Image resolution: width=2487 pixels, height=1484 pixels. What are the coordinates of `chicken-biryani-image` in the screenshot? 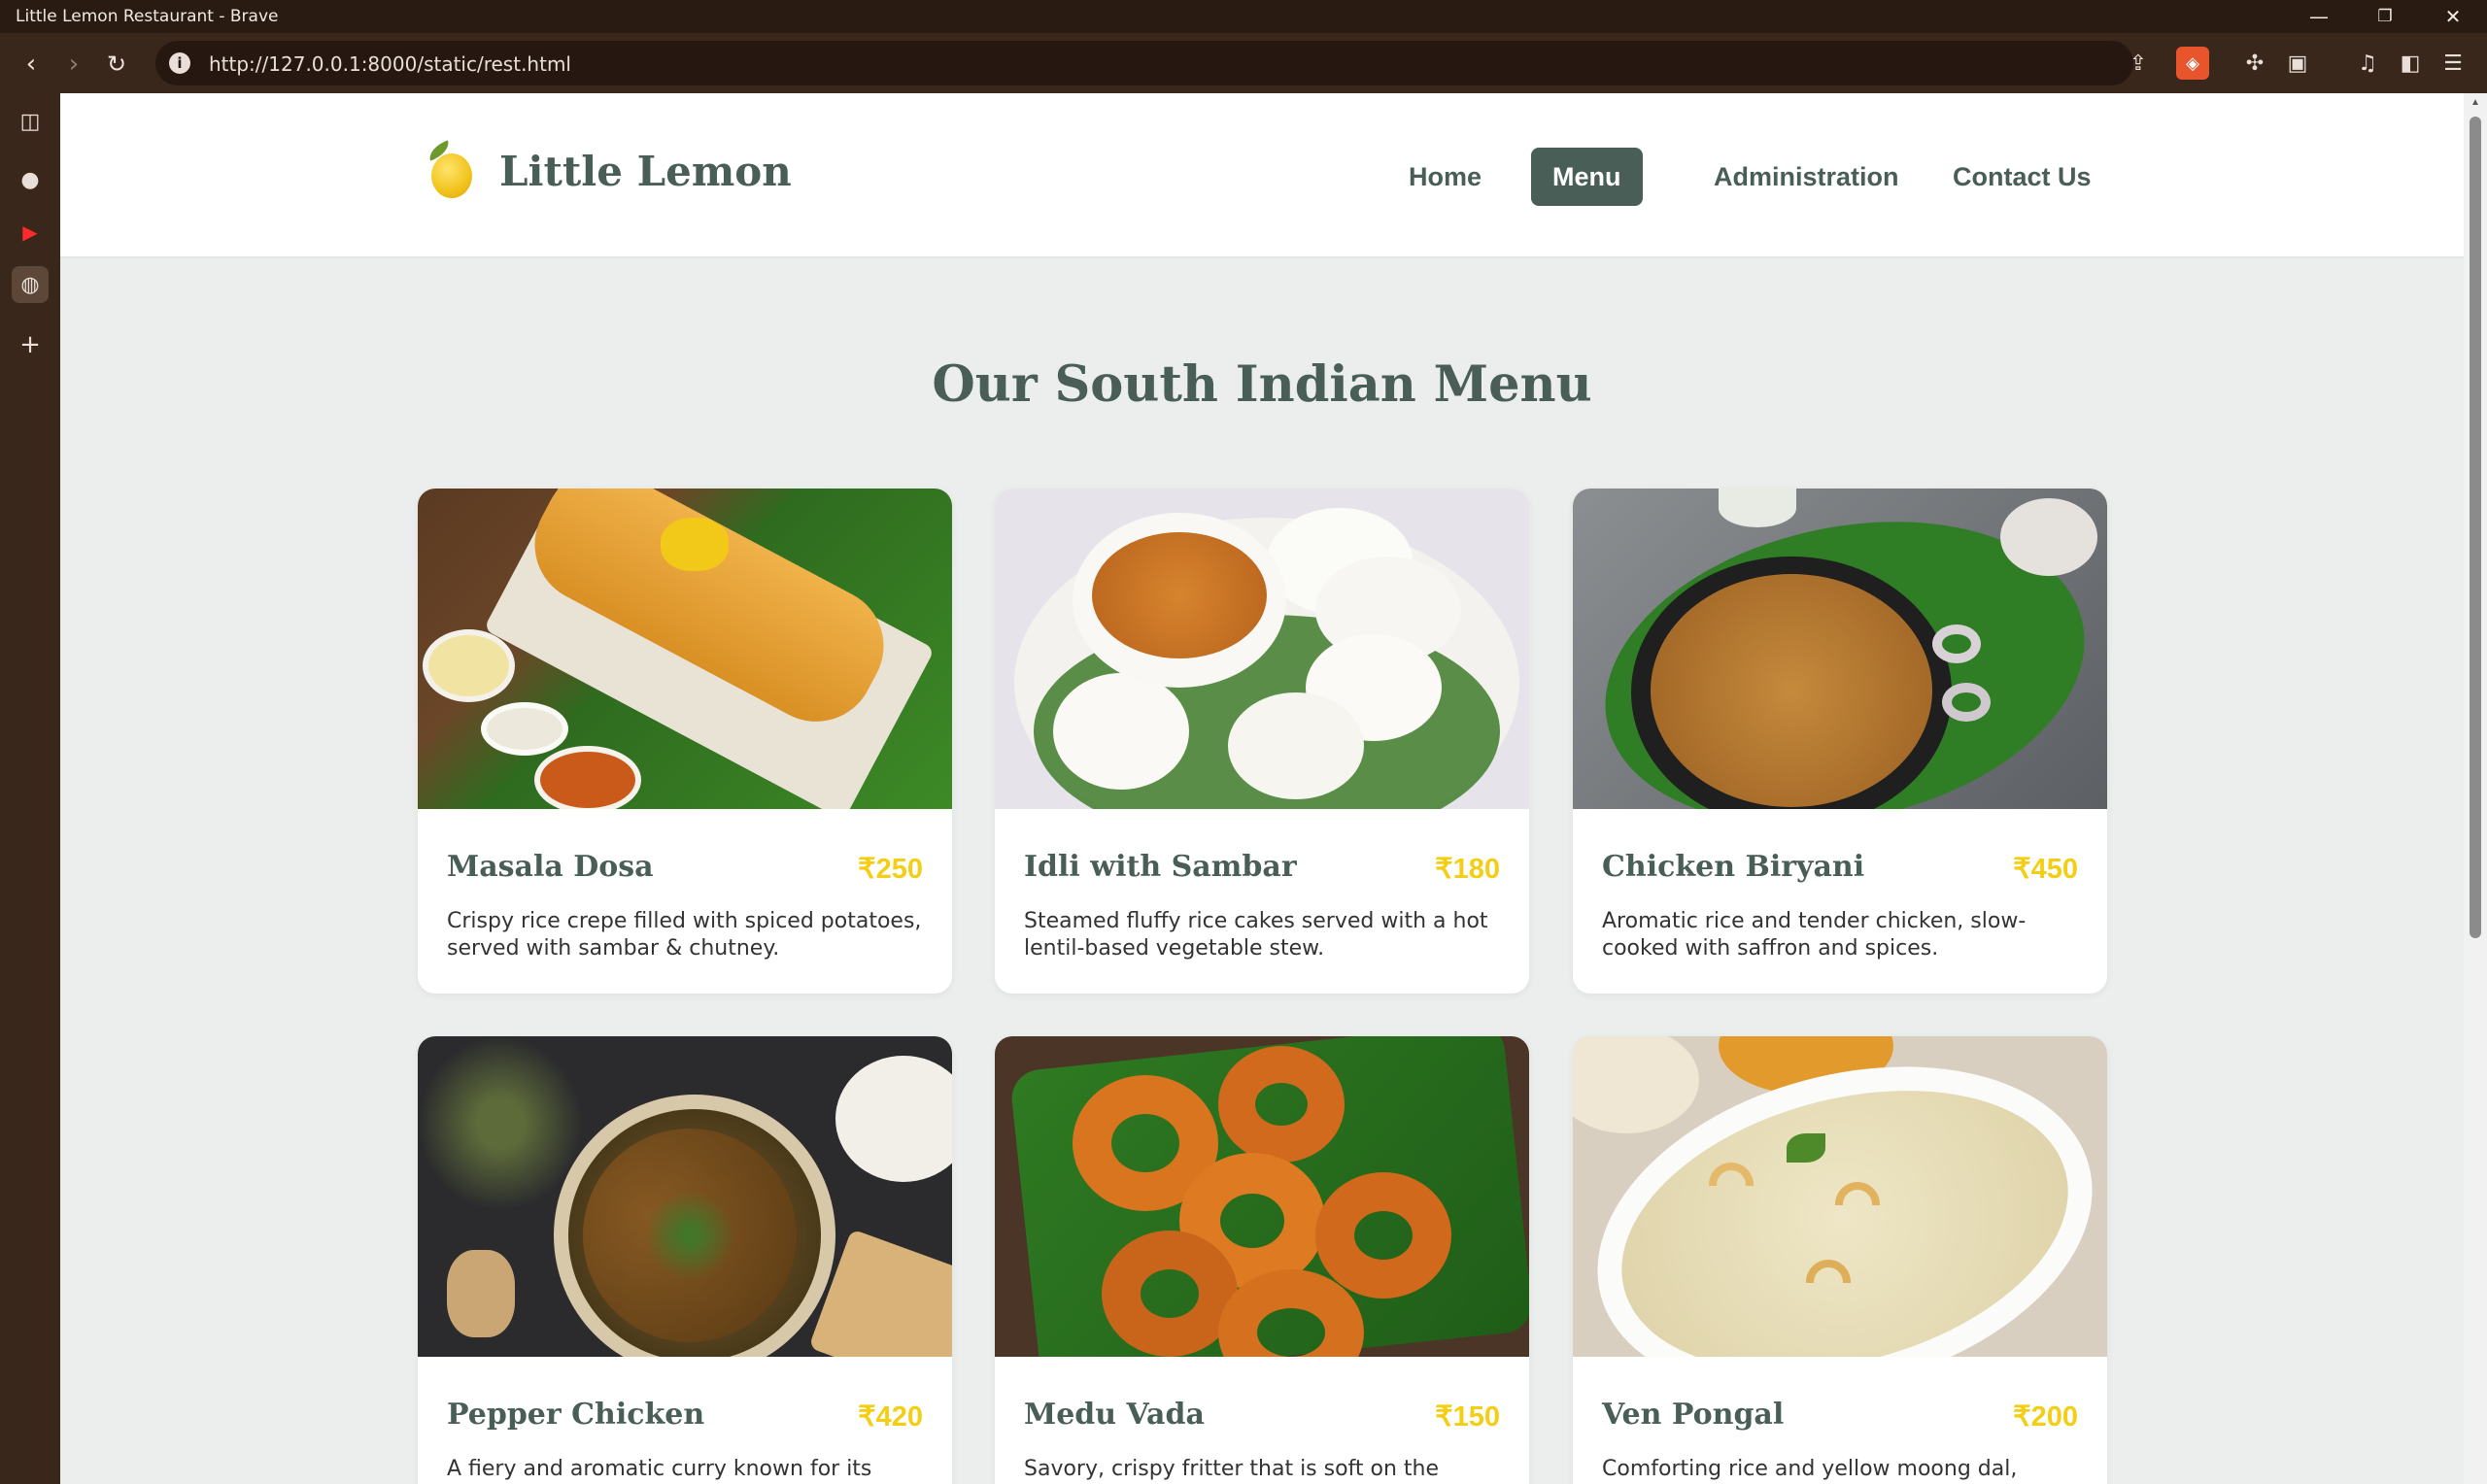 It's located at (1840, 649).